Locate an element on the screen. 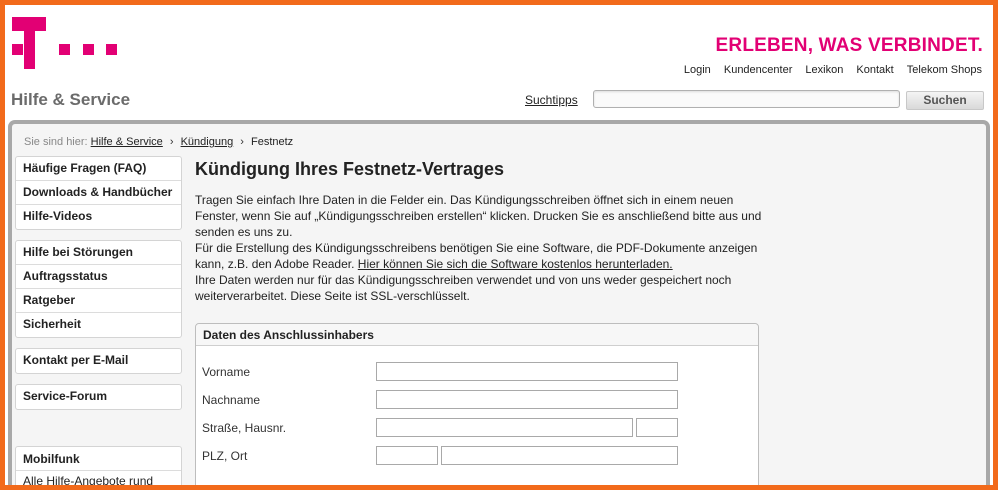  breadcrumb-item-kuendigung: Kündigung is located at coordinates (207, 142).